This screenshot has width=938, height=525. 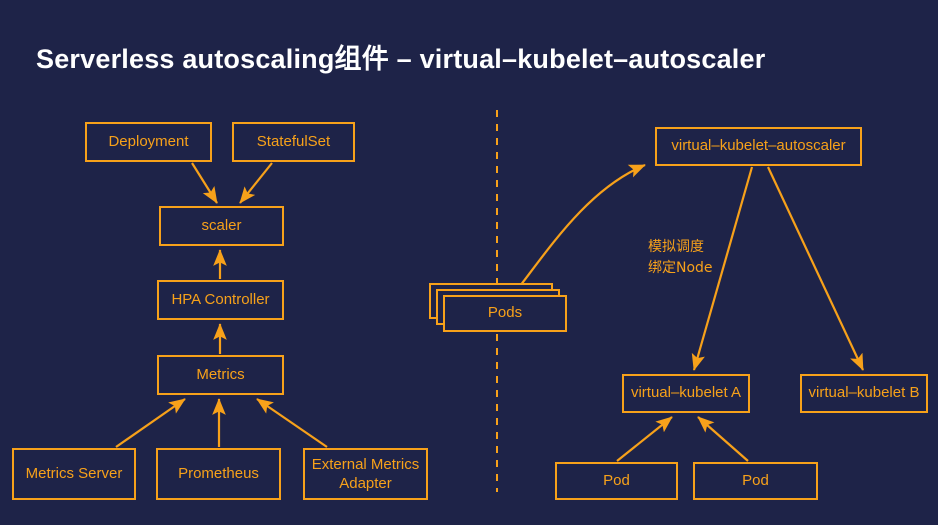 I want to click on node-virtual-kubelet-autoscaler: virtual–kubelet–autoscaler, so click(x=758, y=146).